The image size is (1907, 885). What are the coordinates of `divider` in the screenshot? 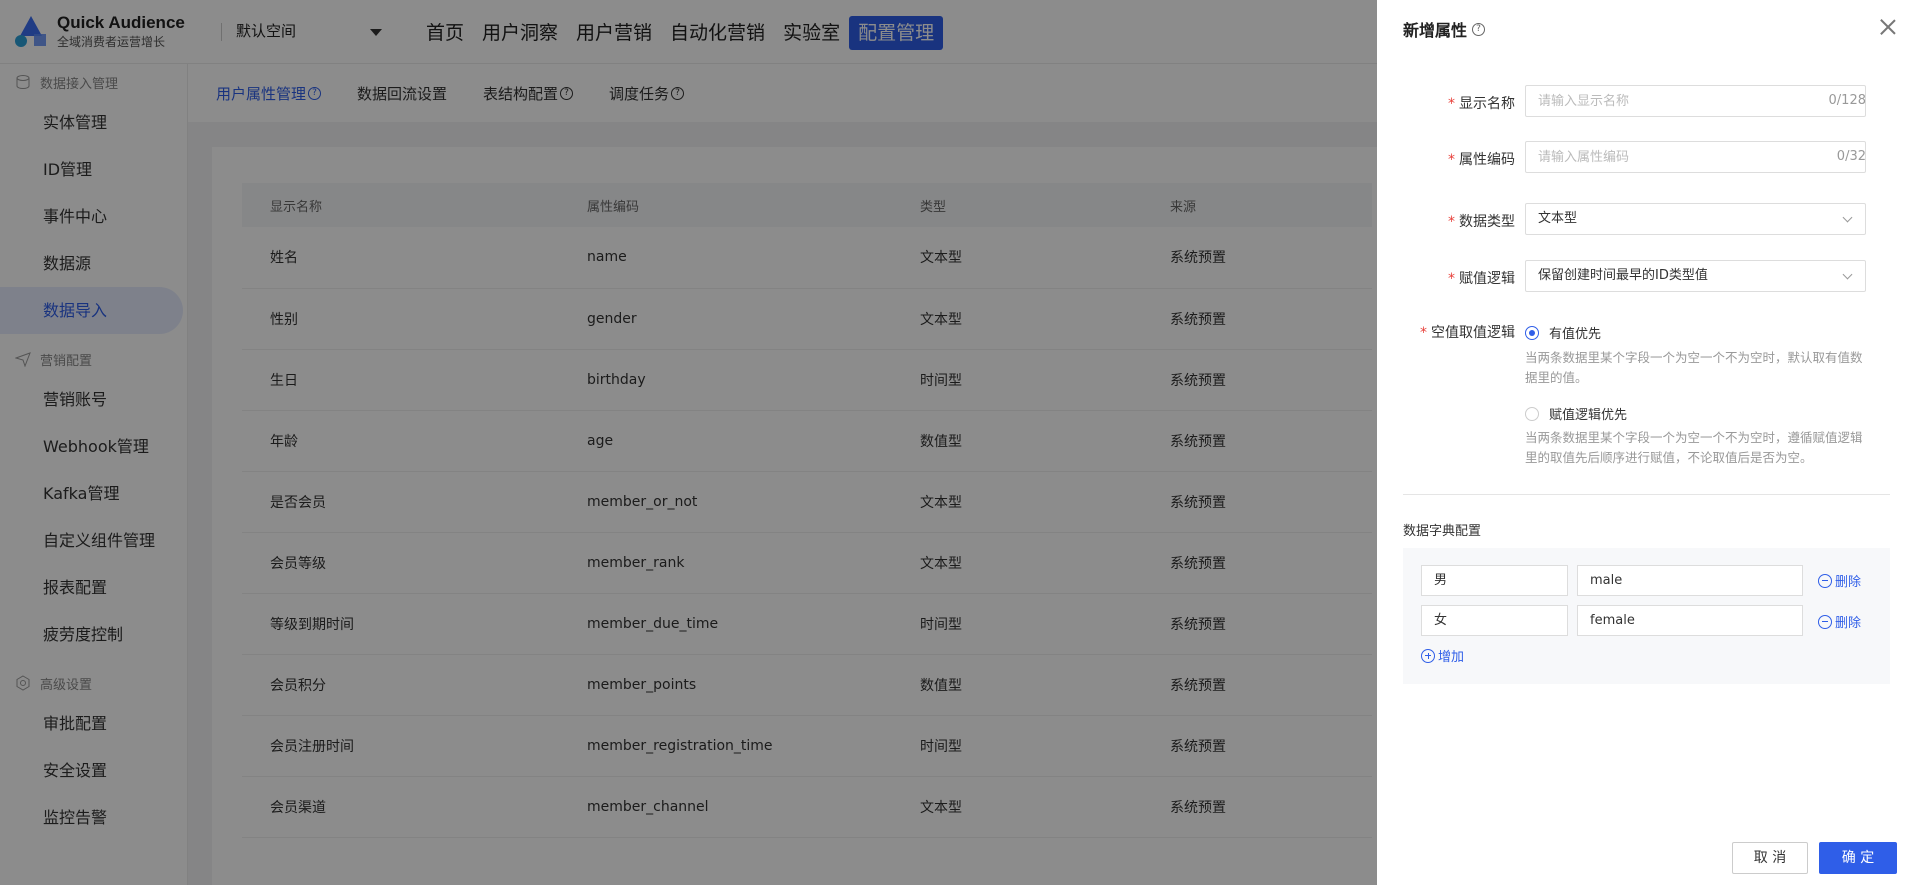 It's located at (1646, 494).